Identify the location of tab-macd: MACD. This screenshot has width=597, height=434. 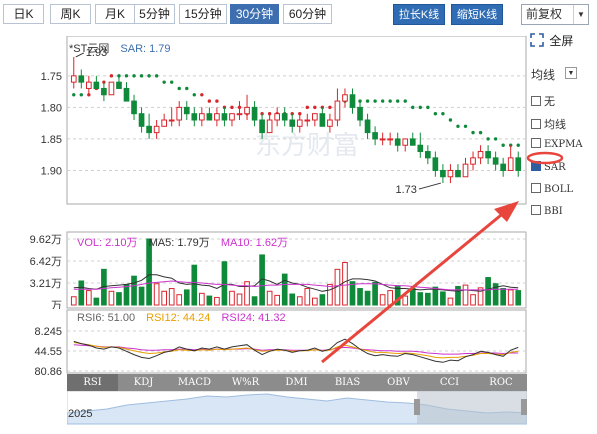
(194, 382).